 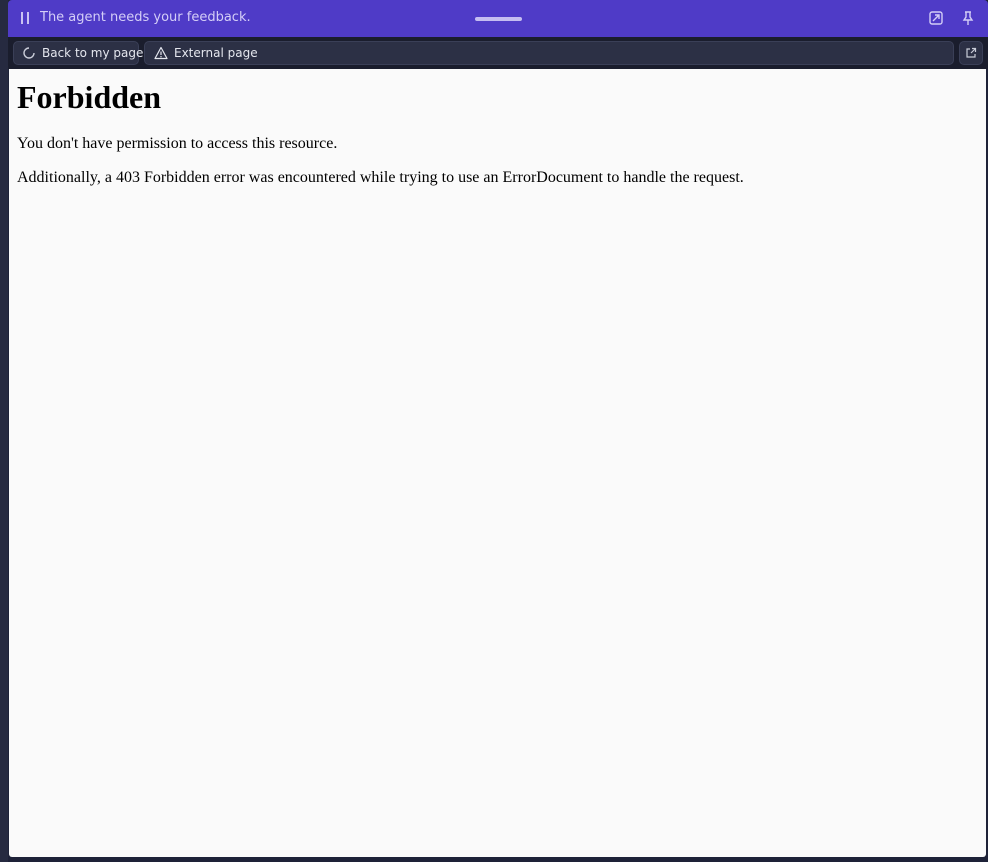 I want to click on back-to-my-page-button: Back to my page, so click(x=78, y=53).